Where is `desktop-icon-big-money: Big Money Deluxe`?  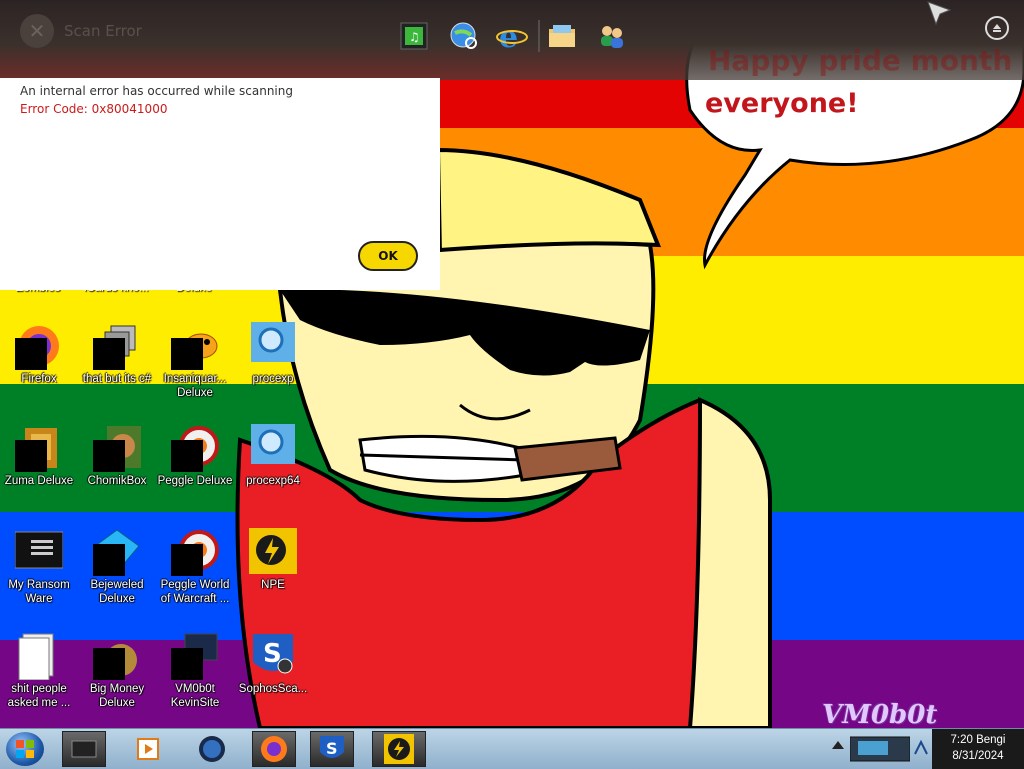
desktop-icon-big-money: Big Money Deluxe is located at coordinates (117, 677).